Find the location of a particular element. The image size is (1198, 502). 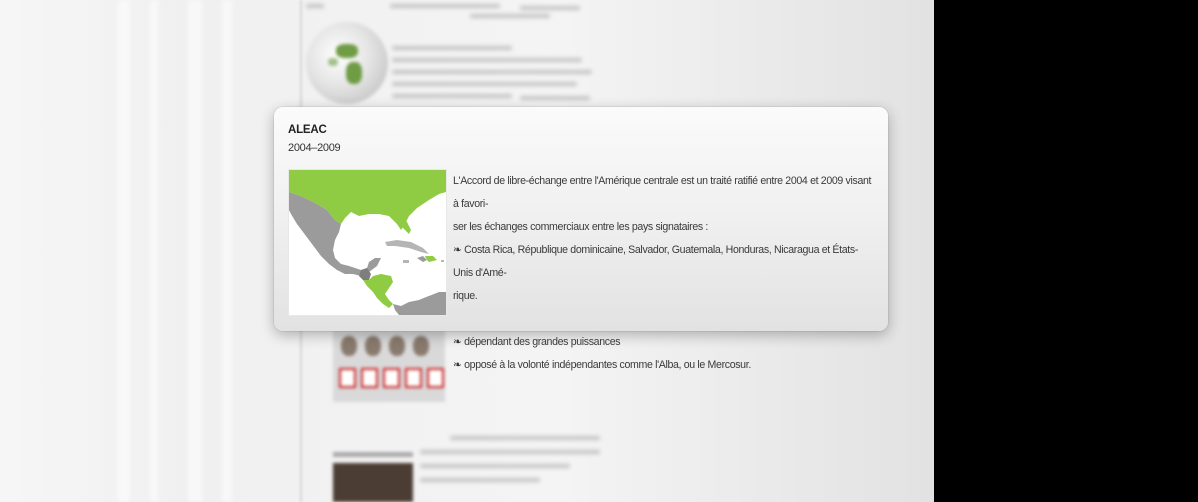

members-line: rique. is located at coordinates (465, 296).